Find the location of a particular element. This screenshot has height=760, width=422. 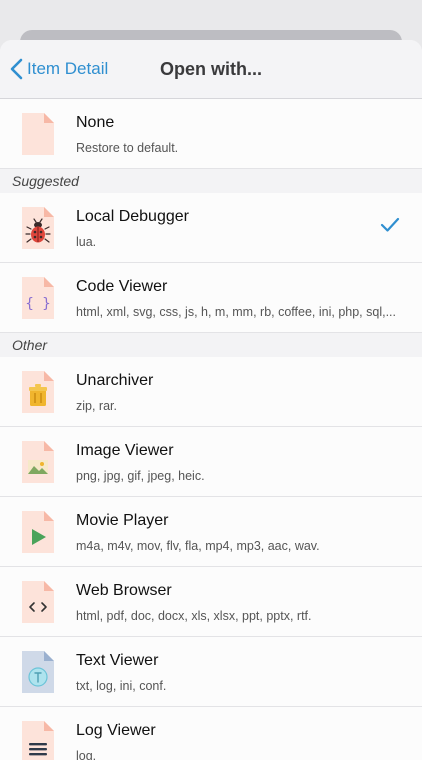

code-brackets-icon is located at coordinates (38, 604).